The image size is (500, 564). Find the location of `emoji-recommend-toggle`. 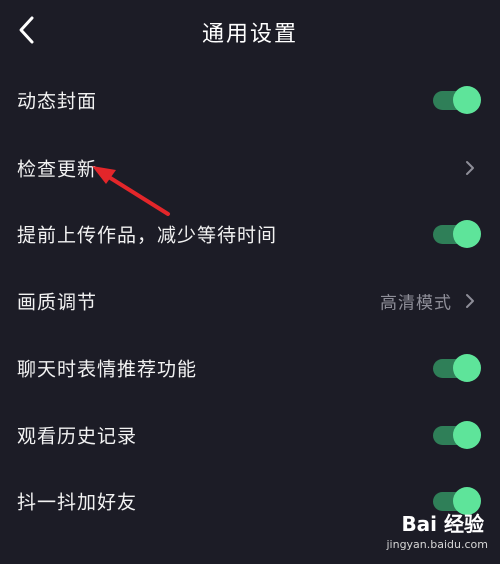

emoji-recommend-toggle is located at coordinates (457, 368).